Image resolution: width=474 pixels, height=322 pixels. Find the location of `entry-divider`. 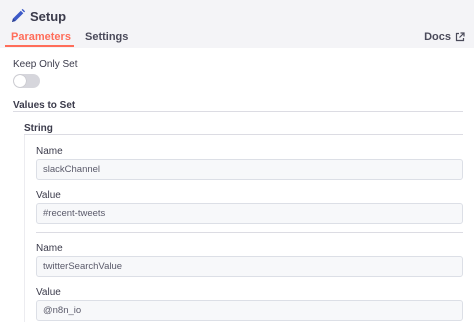

entry-divider is located at coordinates (249, 232).